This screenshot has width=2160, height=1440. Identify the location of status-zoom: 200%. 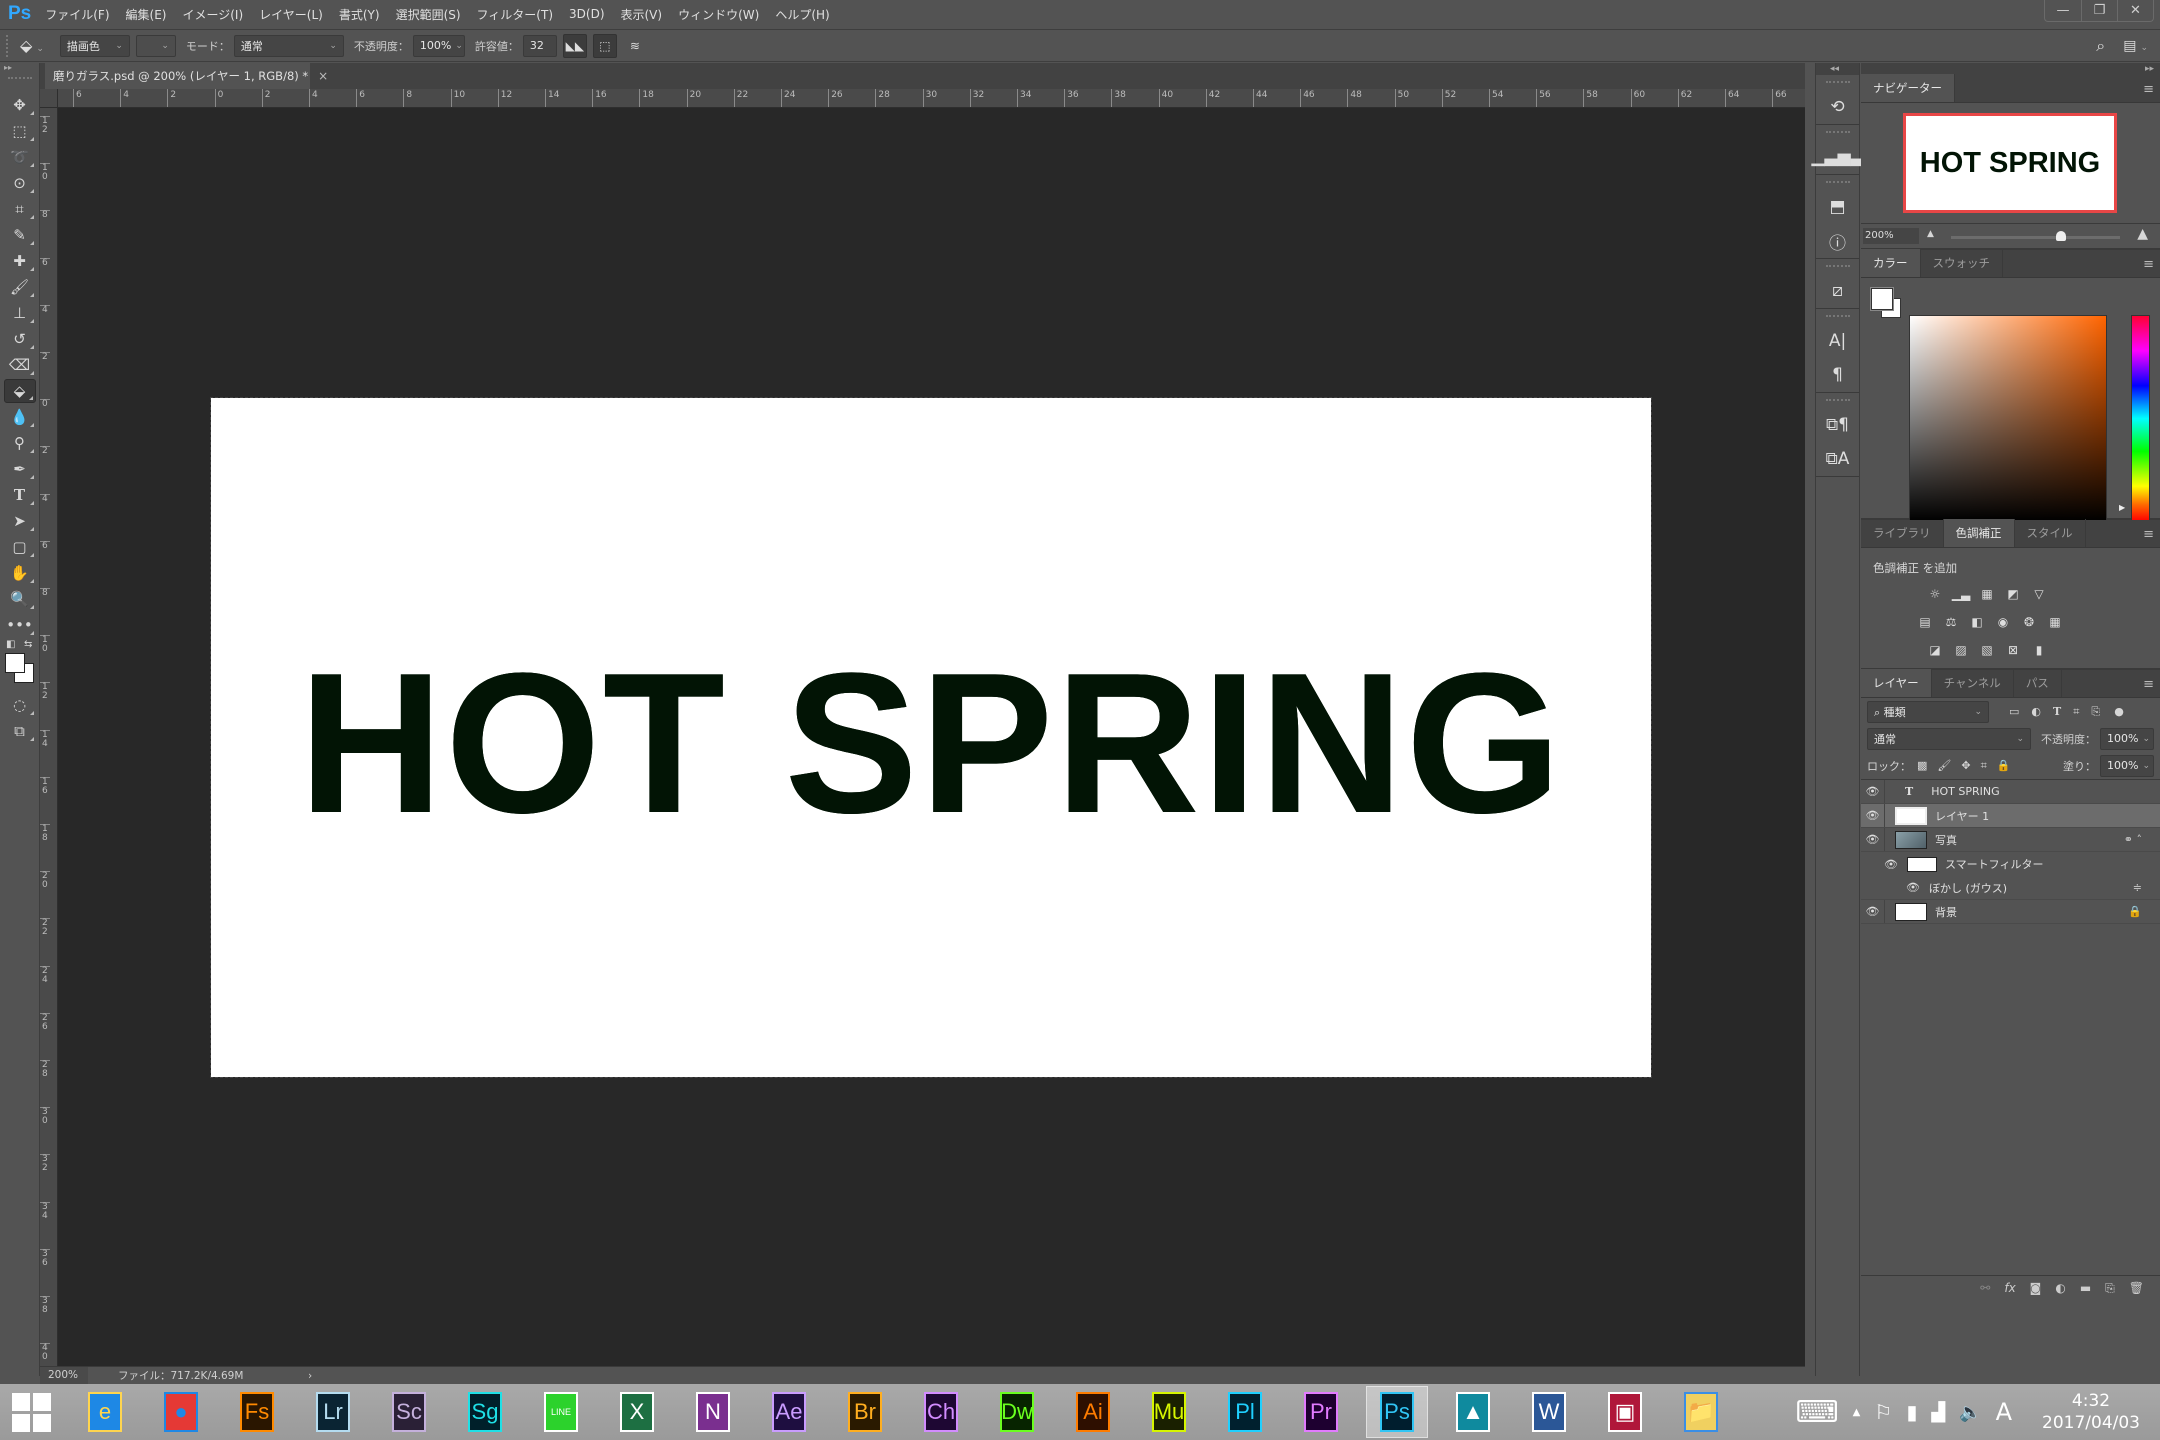
(64, 1375).